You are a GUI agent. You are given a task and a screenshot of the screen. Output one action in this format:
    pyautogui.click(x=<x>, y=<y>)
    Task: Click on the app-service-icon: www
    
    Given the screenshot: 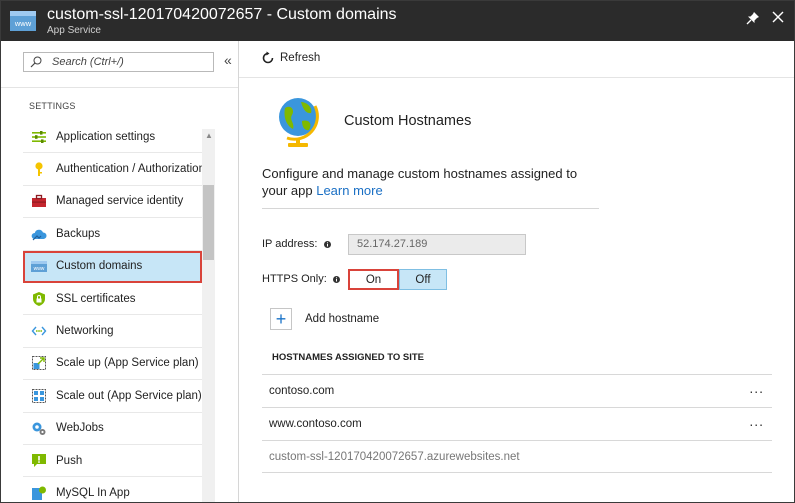 What is the action you would take?
    pyautogui.click(x=23, y=21)
    